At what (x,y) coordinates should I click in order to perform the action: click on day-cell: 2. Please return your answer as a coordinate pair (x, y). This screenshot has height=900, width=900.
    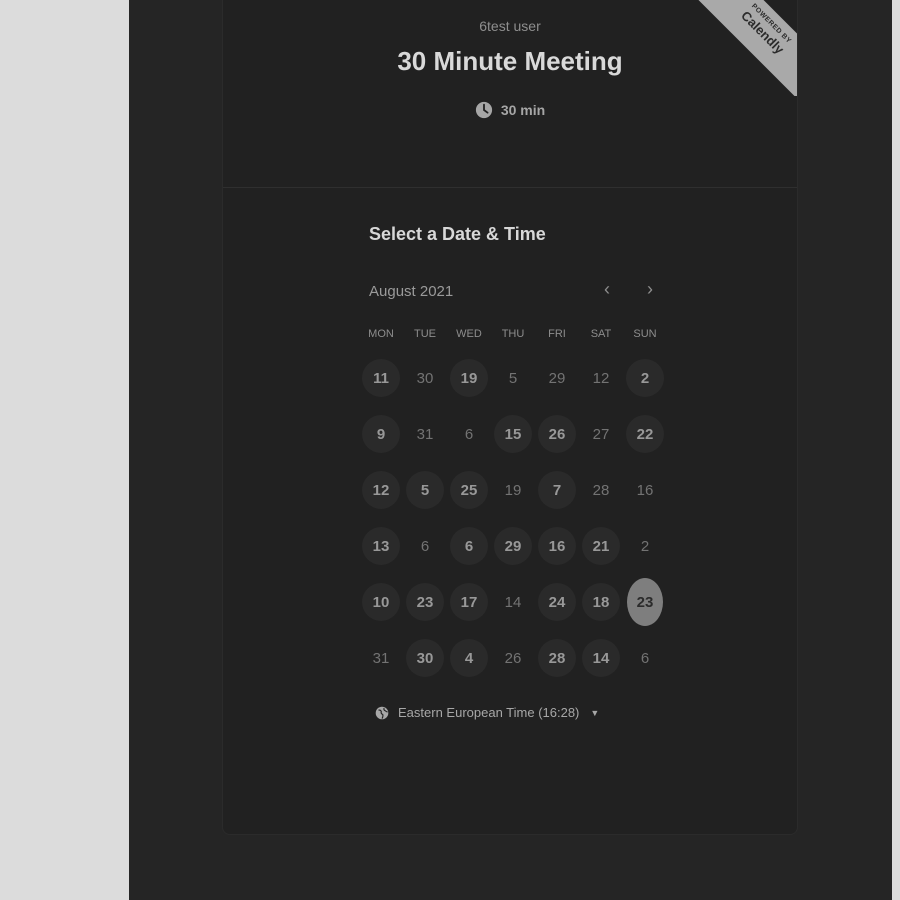
    Looking at the image, I should click on (645, 546).